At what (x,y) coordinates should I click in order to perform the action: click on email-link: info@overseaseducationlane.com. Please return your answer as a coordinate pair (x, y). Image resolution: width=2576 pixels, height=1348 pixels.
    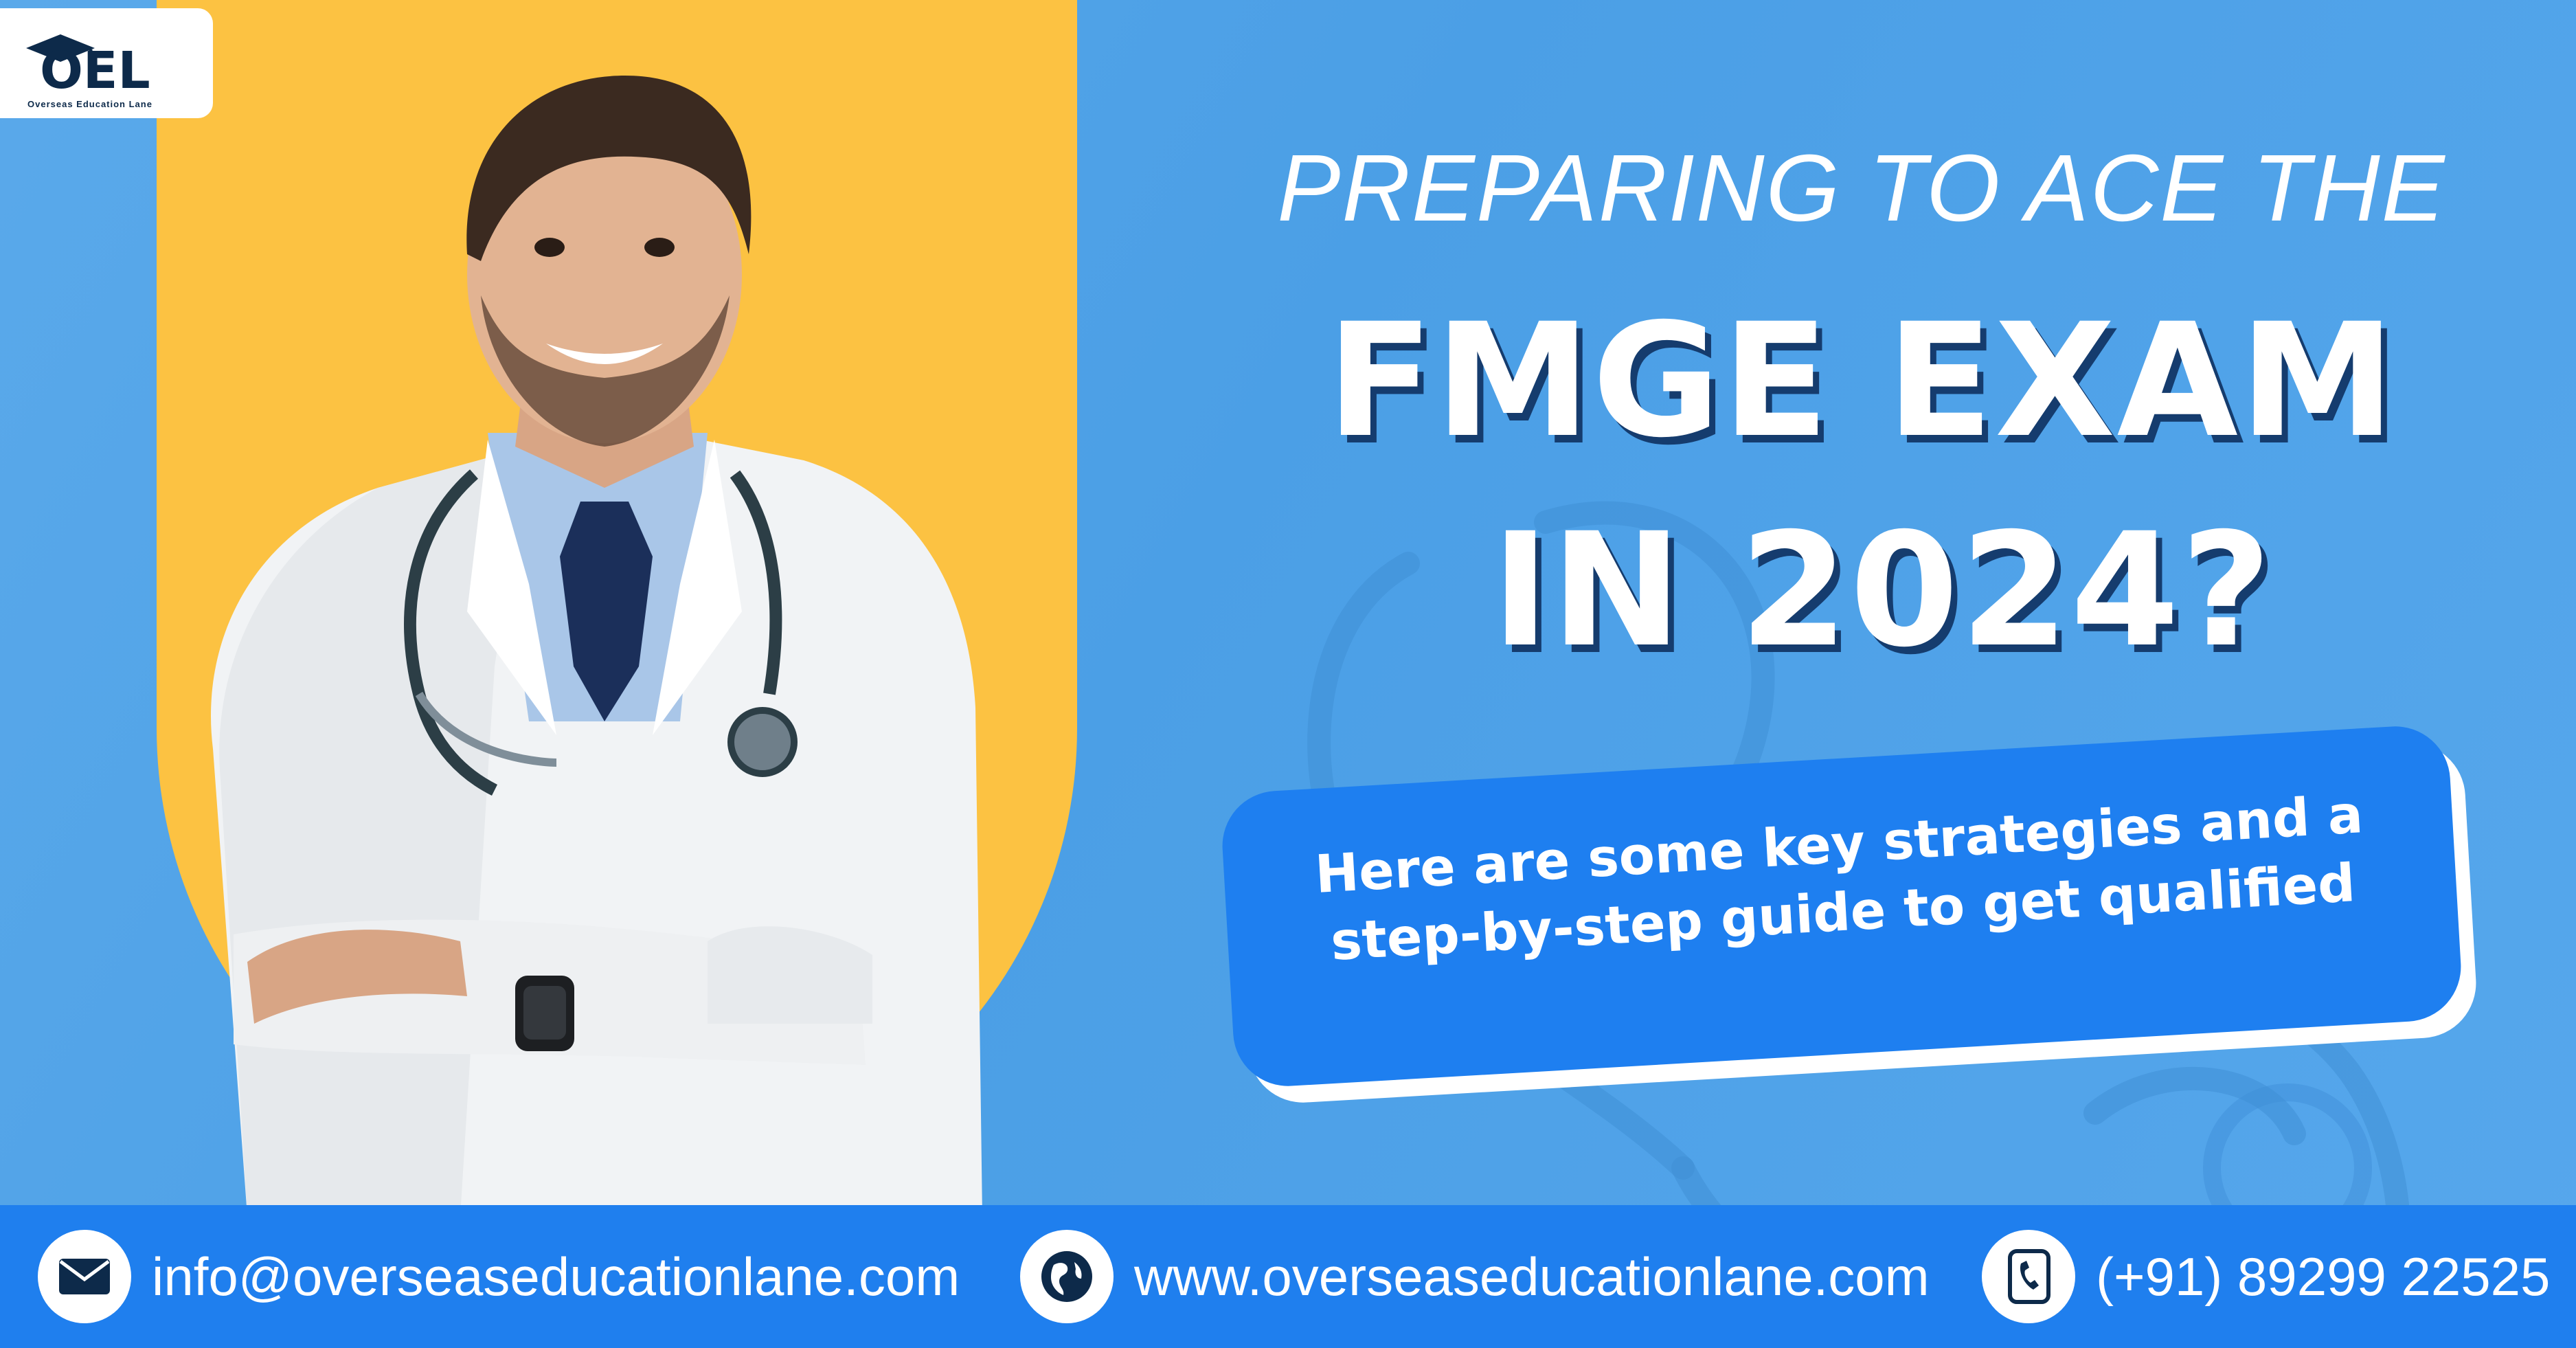
    Looking at the image, I should click on (556, 1277).